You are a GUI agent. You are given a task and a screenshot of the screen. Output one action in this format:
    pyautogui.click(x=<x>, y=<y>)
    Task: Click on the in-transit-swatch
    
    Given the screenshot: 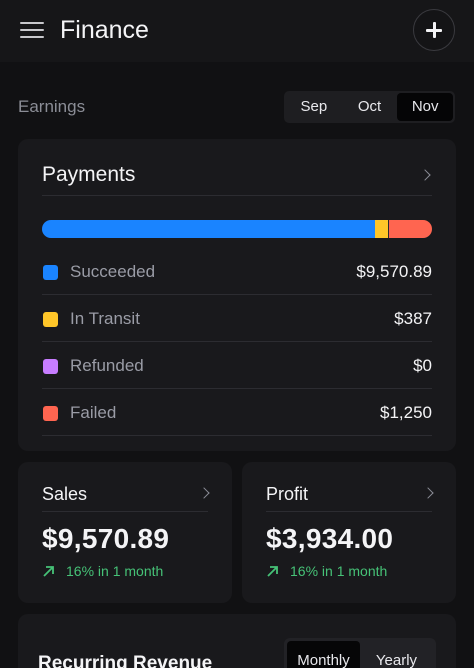 What is the action you would take?
    pyautogui.click(x=50, y=319)
    